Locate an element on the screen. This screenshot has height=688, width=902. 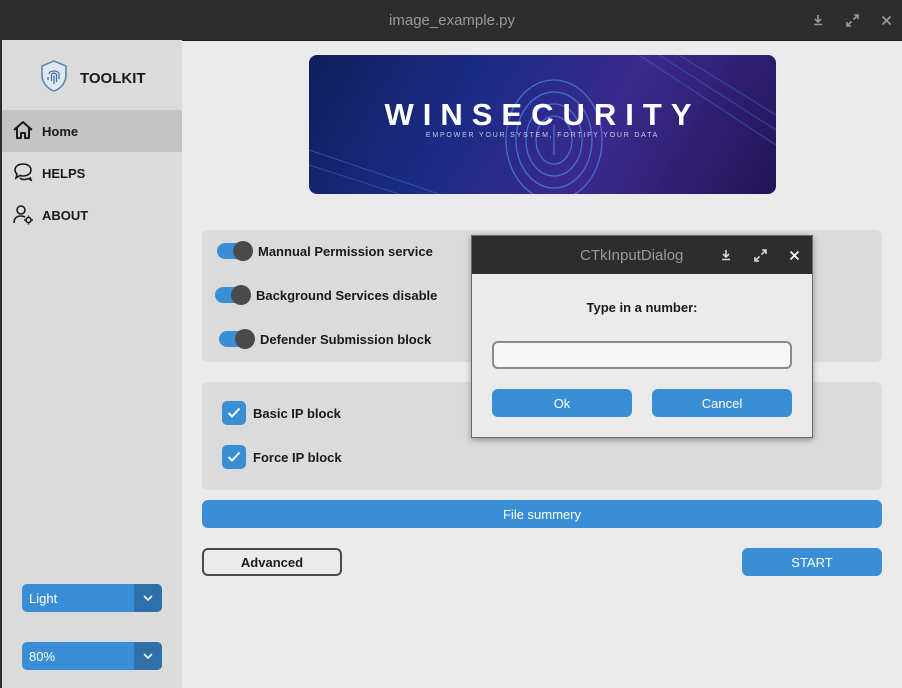
user-gear-icon is located at coordinates (23, 215).